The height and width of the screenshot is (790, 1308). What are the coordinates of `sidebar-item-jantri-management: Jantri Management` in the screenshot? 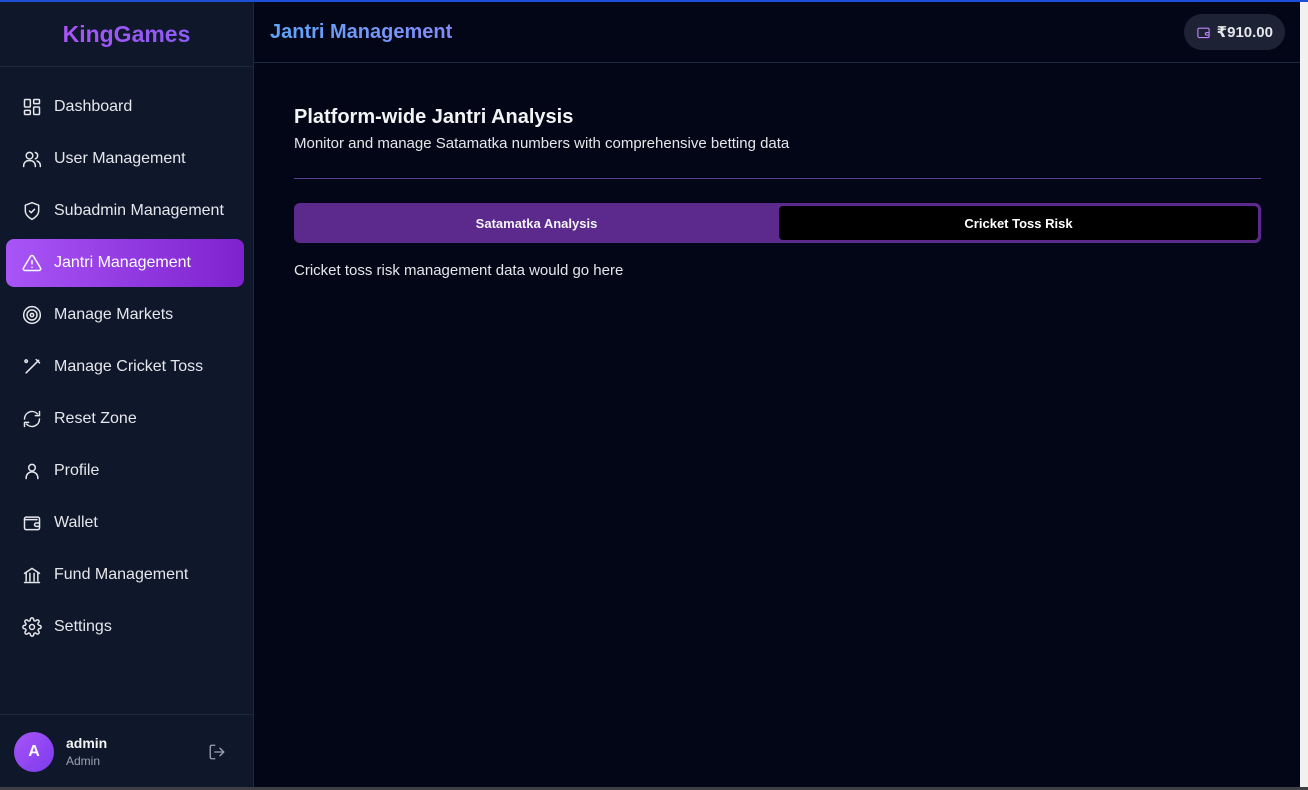 It's located at (125, 263).